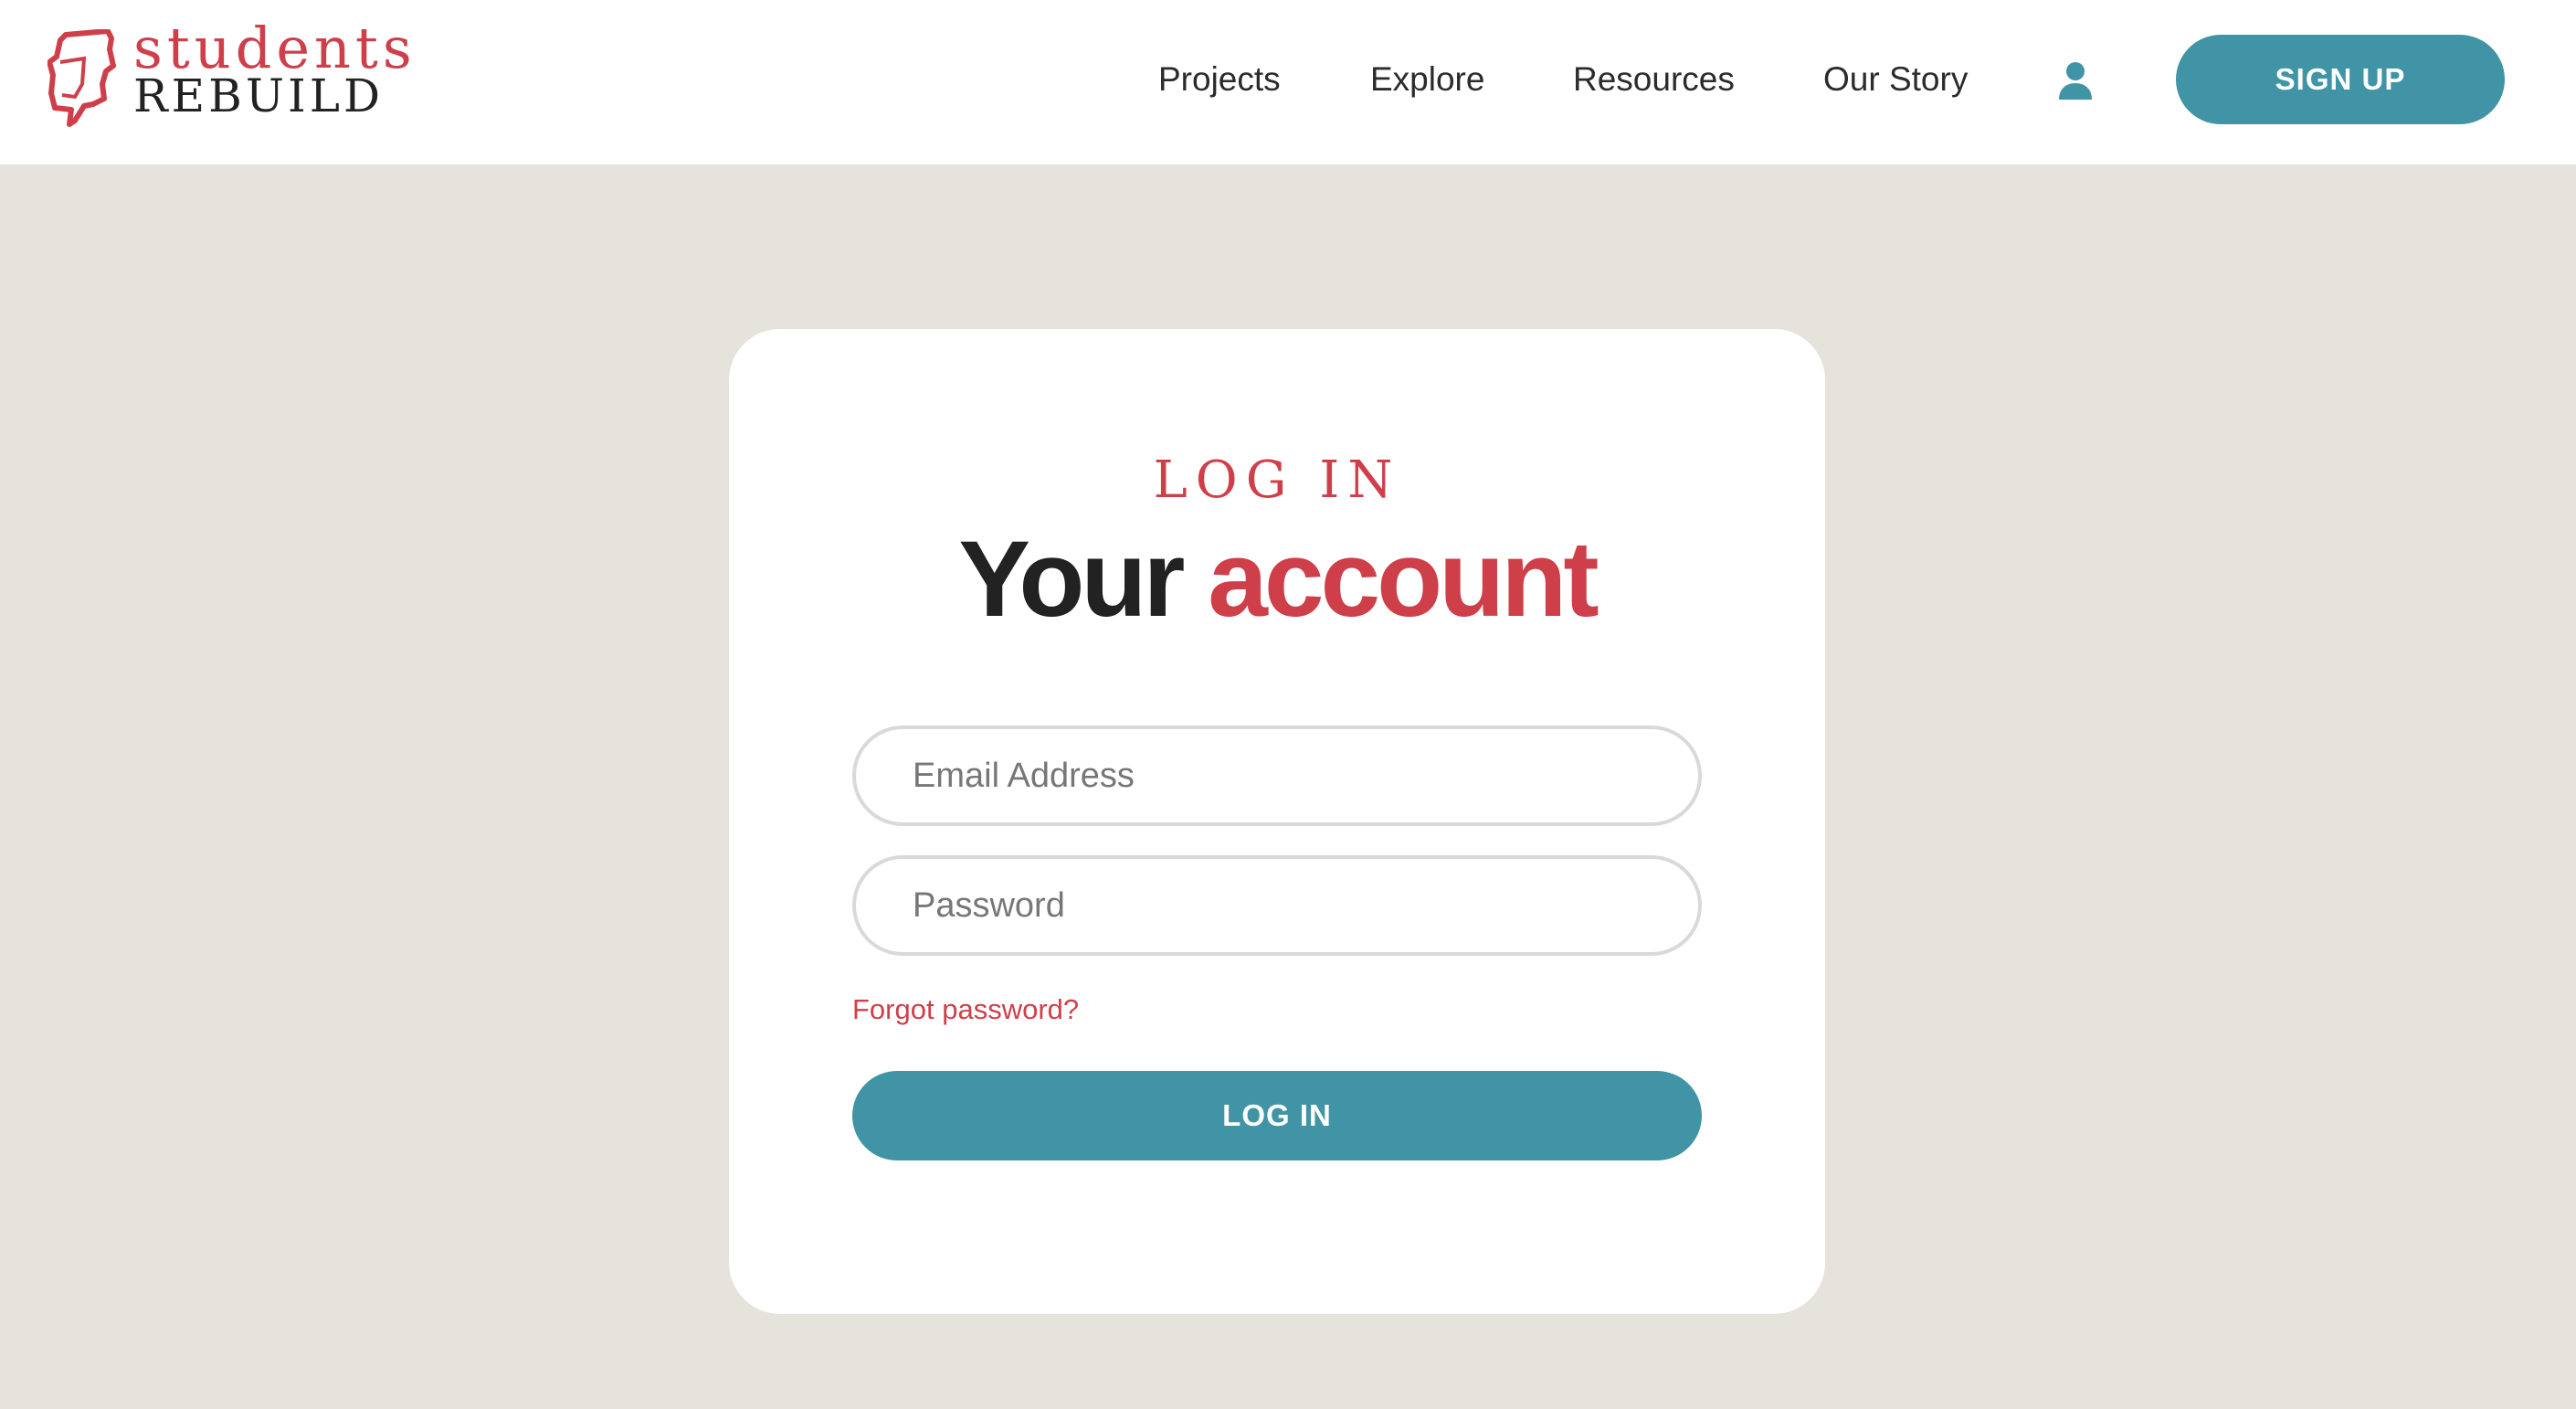  I want to click on password-field, so click(1277, 905).